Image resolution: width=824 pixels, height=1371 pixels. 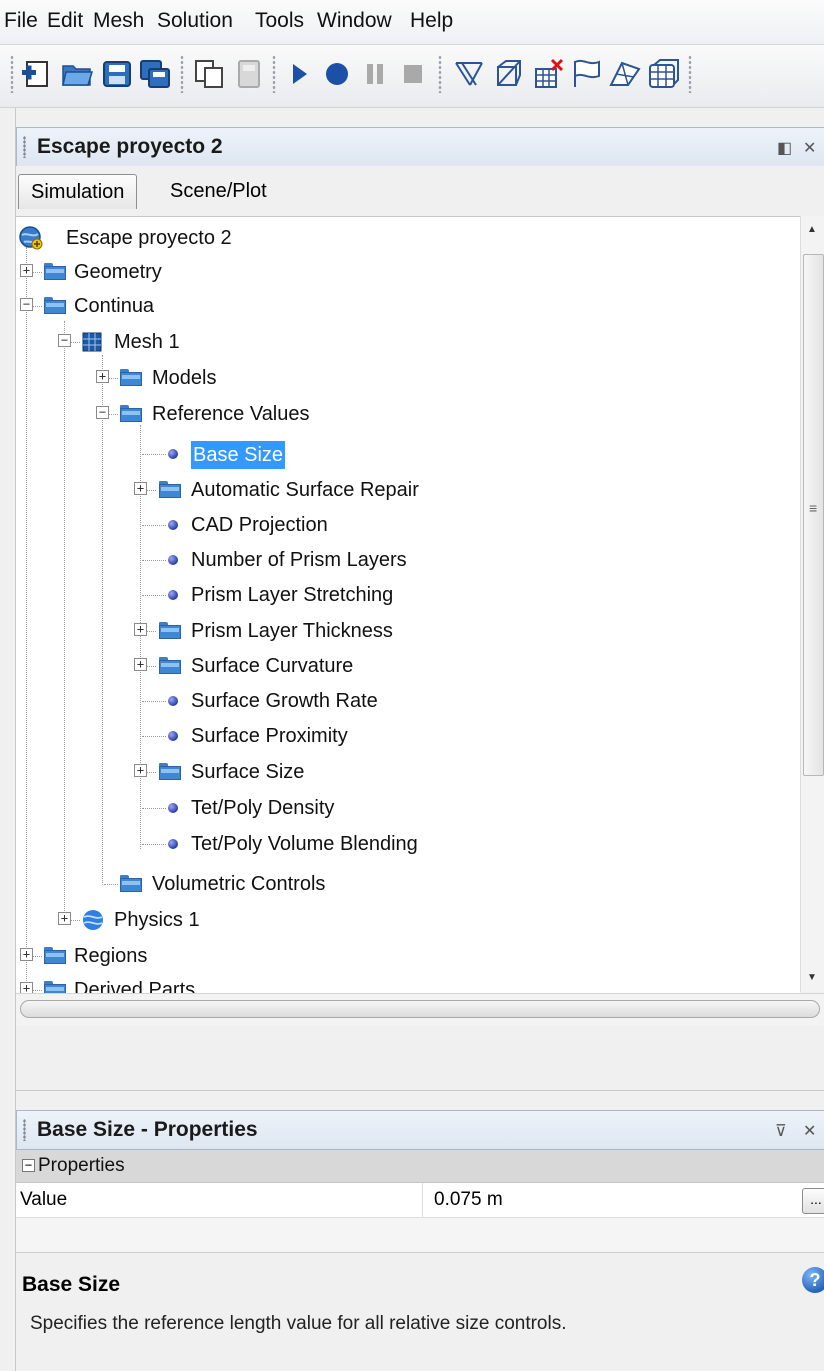 What do you see at coordinates (625, 74) in the screenshot?
I see `surface-icon` at bounding box center [625, 74].